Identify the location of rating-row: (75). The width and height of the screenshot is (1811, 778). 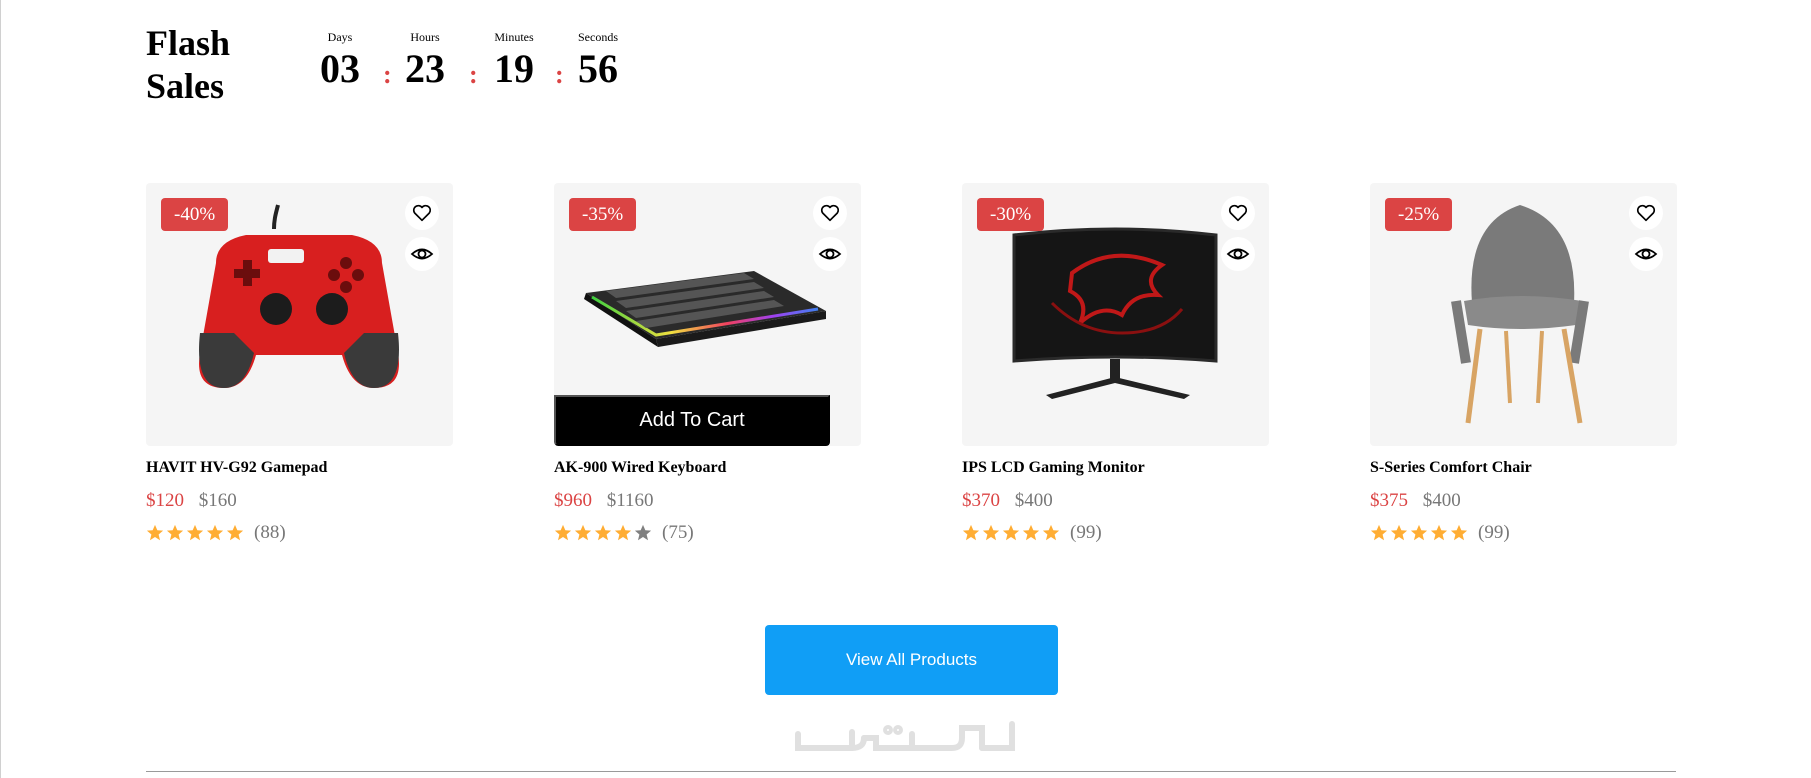
(707, 533).